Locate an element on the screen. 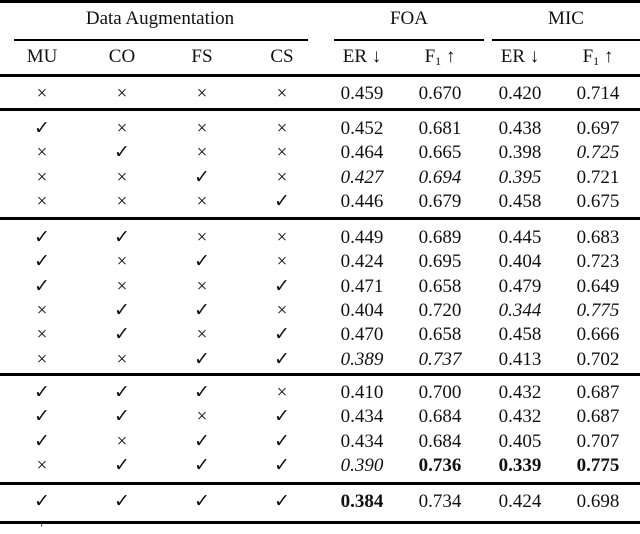  cell-foa-f1: 0.681 is located at coordinates (440, 128).